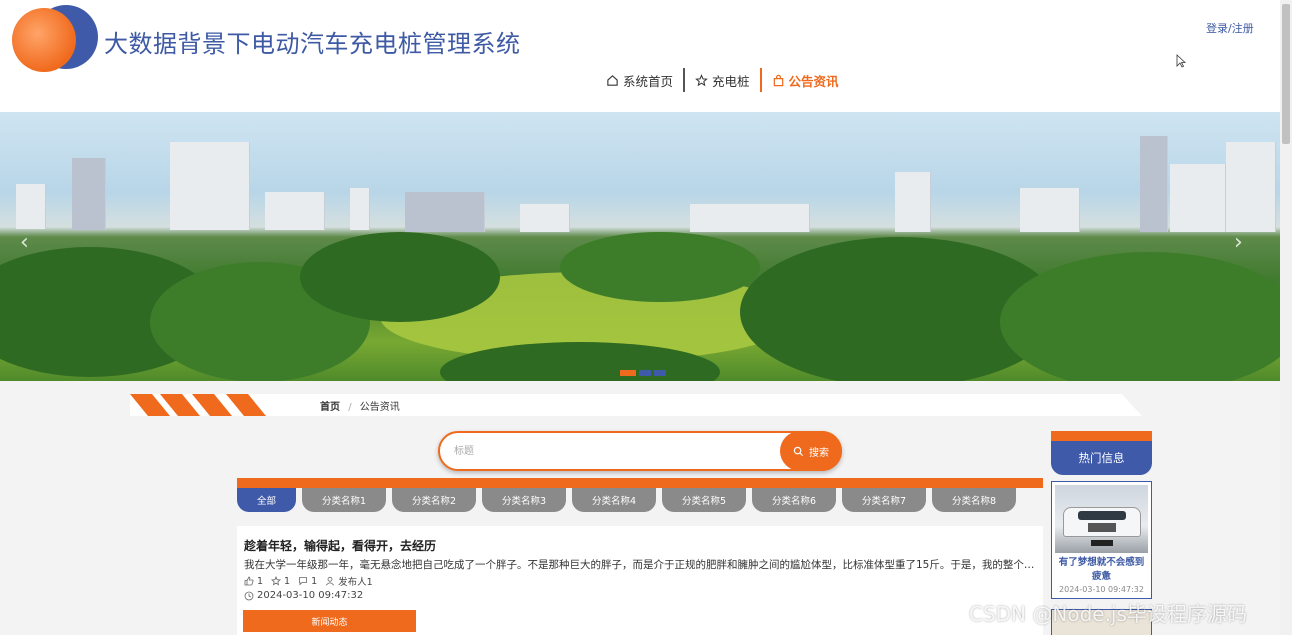 This screenshot has width=1292, height=635. I want to click on category-tab: 分类名称2, so click(434, 500).